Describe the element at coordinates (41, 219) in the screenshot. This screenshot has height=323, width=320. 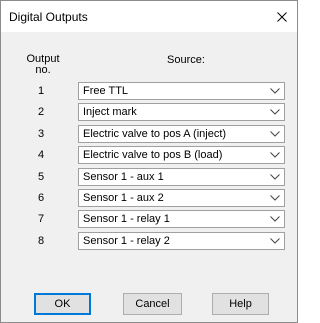
I see `output-number-7: 7` at that location.